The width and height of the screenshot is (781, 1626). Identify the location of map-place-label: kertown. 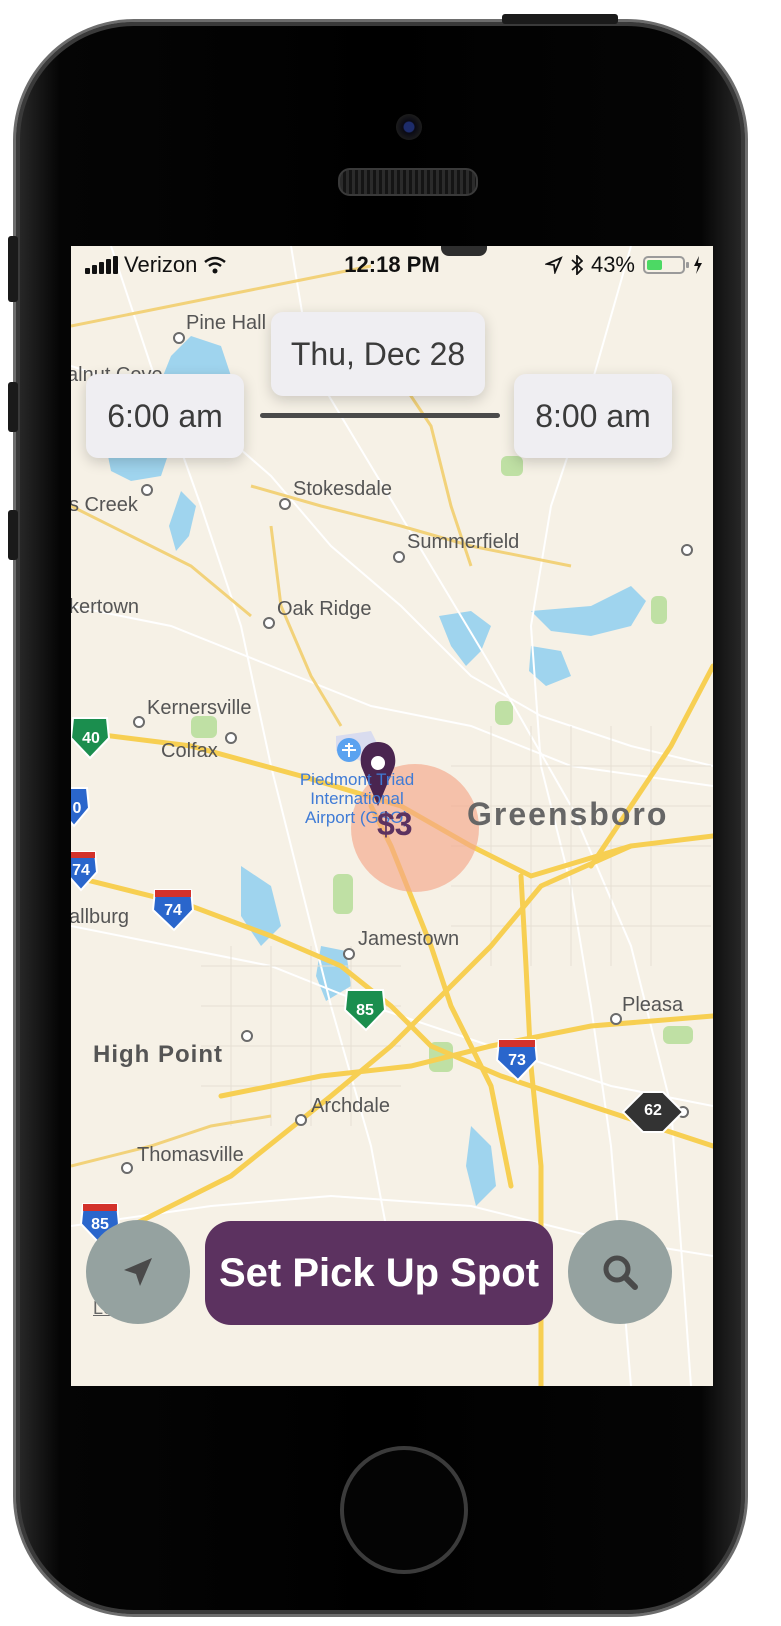
(105, 607).